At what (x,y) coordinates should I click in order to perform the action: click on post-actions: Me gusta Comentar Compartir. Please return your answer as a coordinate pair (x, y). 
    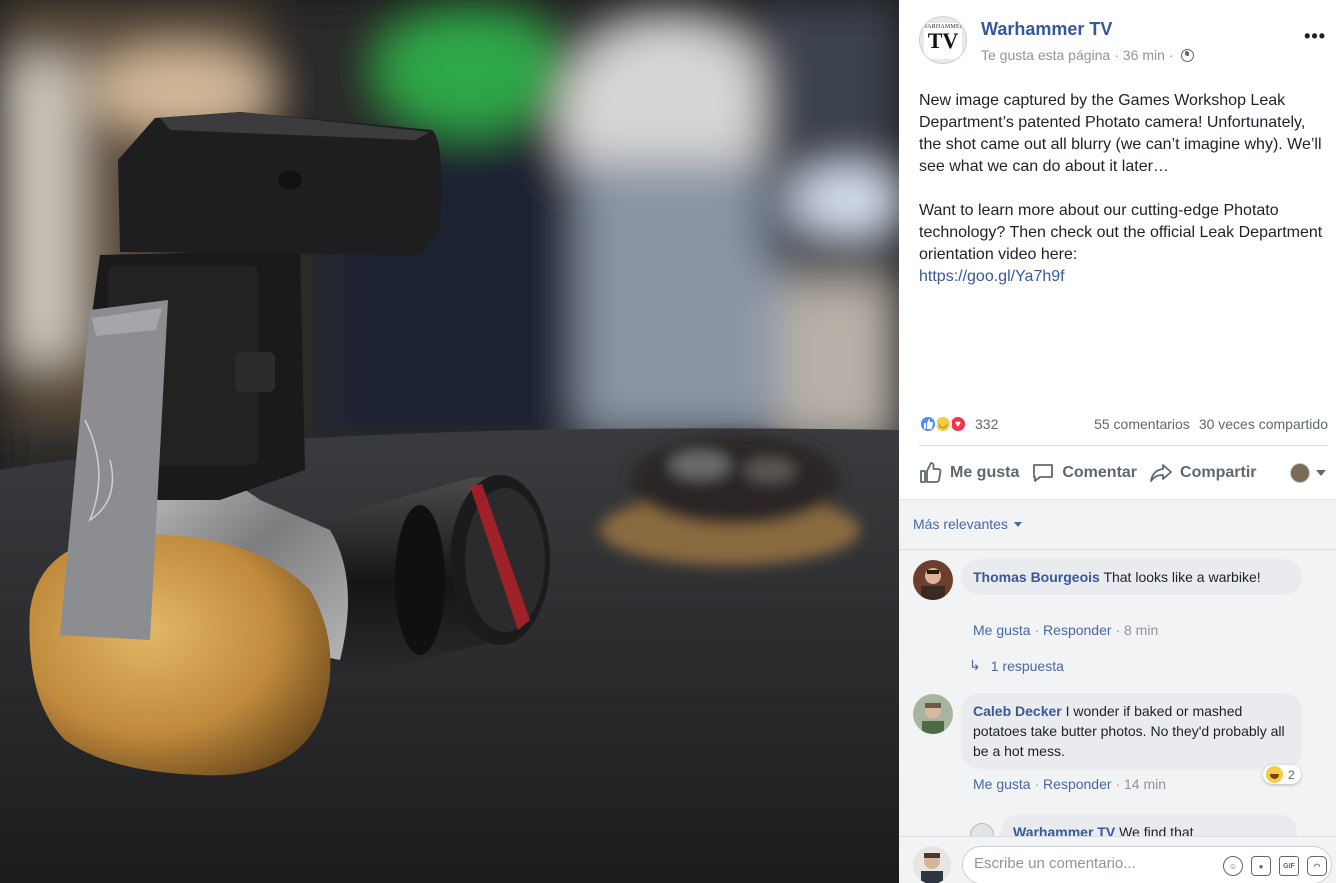
    Looking at the image, I should click on (1122, 473).